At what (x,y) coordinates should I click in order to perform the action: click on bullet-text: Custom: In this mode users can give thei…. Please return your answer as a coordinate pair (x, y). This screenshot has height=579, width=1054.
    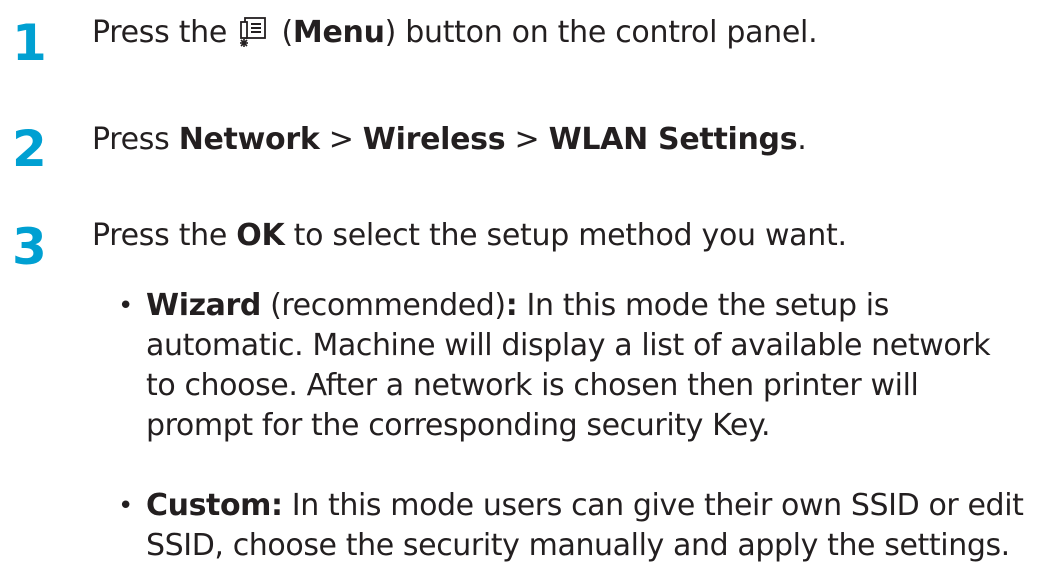
    Looking at the image, I should click on (596, 526).